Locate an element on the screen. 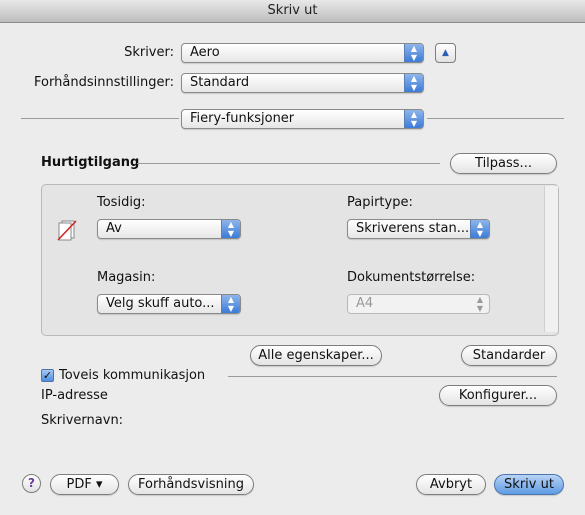  quick-access-title: Hurtigtilgang is located at coordinates (90, 162).